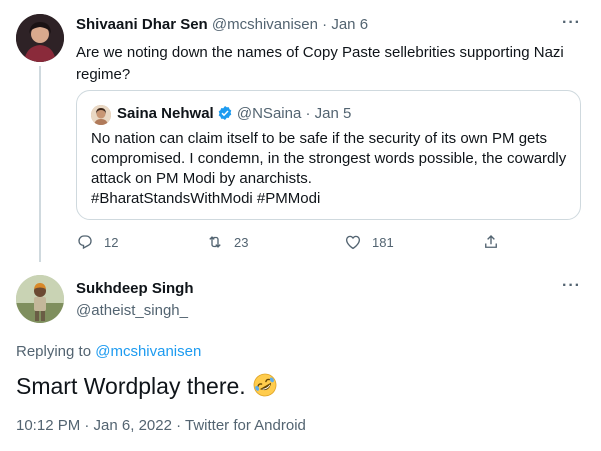  Describe the element at coordinates (331, 199) in the screenshot. I see `quoted-hashtags: #BharatStandsWithModi #PMModi` at that location.